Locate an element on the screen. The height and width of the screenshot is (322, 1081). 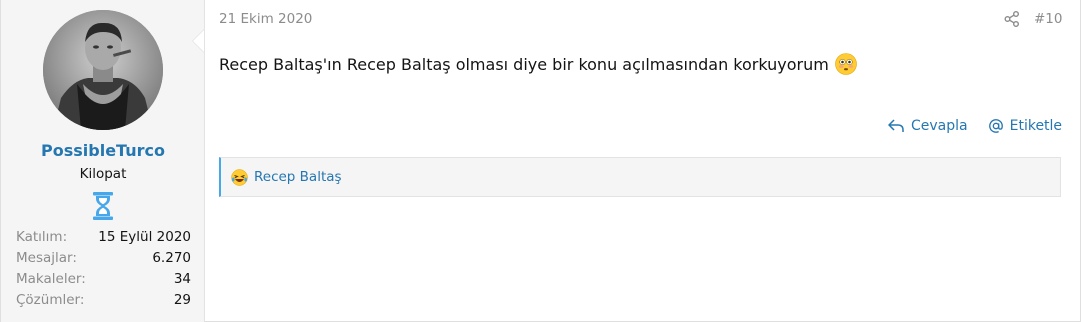
reply-button: Cevapla is located at coordinates (927, 126).